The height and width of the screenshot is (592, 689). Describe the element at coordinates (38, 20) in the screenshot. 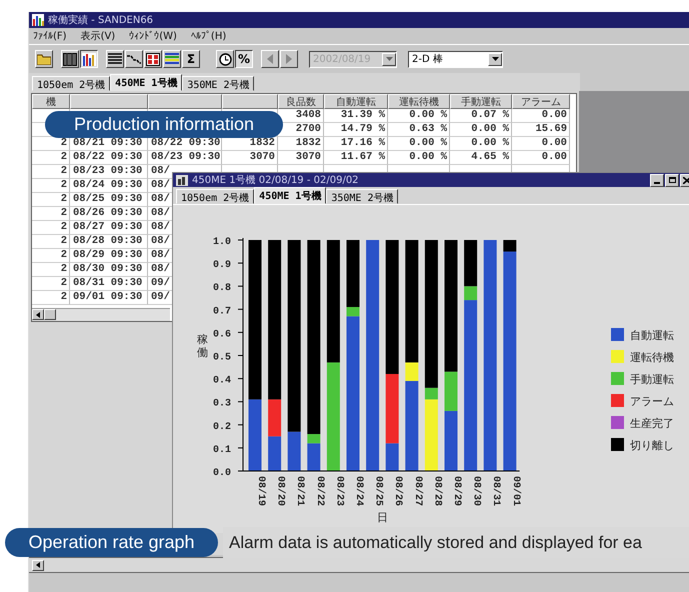

I see `bar-chart-icon` at that location.